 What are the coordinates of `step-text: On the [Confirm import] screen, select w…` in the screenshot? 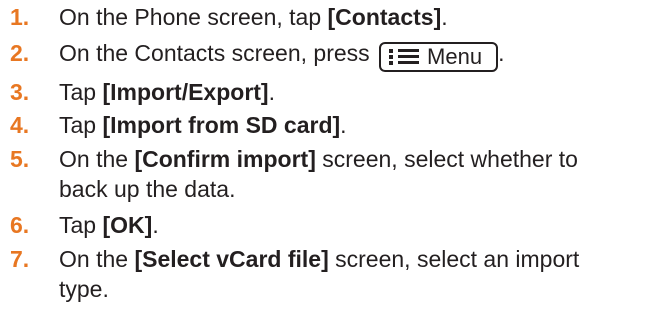 It's located at (318, 174).